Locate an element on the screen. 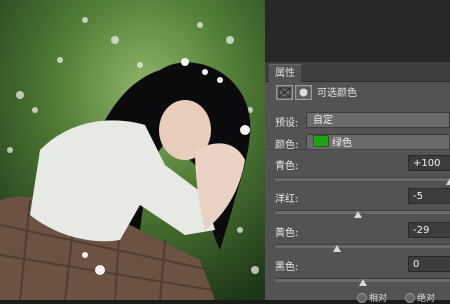 This screenshot has height=304, width=450. preset-row: 预设: 自定 is located at coordinates (357, 121).